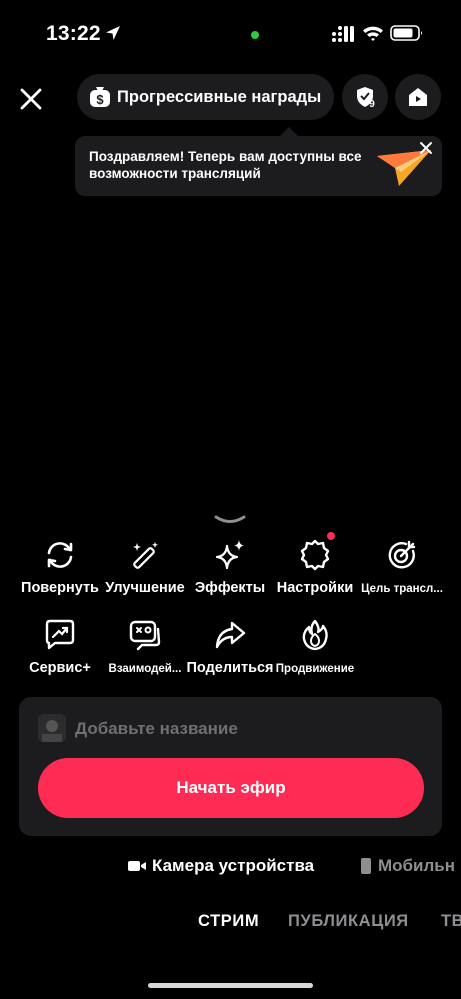 The image size is (461, 999). Describe the element at coordinates (417, 865) in the screenshot. I see `source-mobile-label: Мобильн` at that location.